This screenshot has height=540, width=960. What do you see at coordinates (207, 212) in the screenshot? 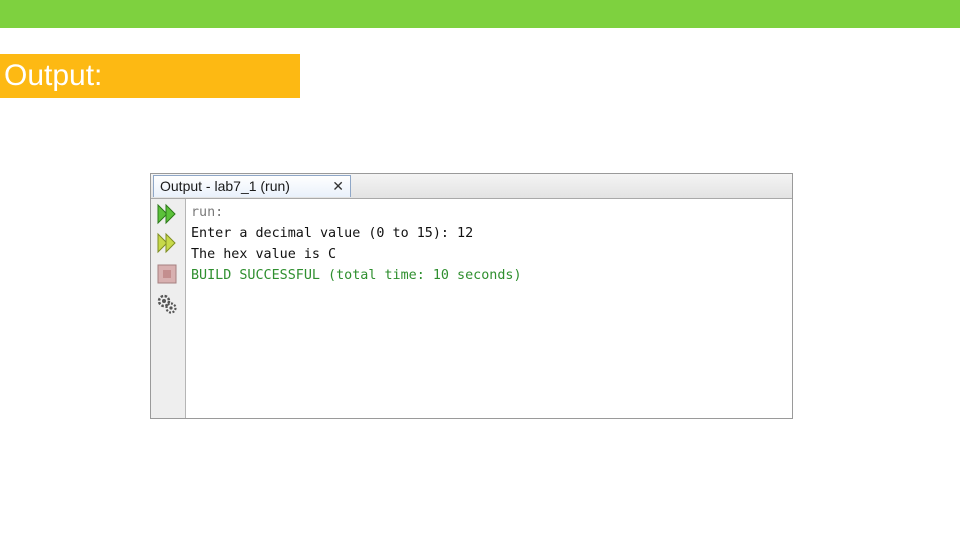
I see `console-line: run:` at bounding box center [207, 212].